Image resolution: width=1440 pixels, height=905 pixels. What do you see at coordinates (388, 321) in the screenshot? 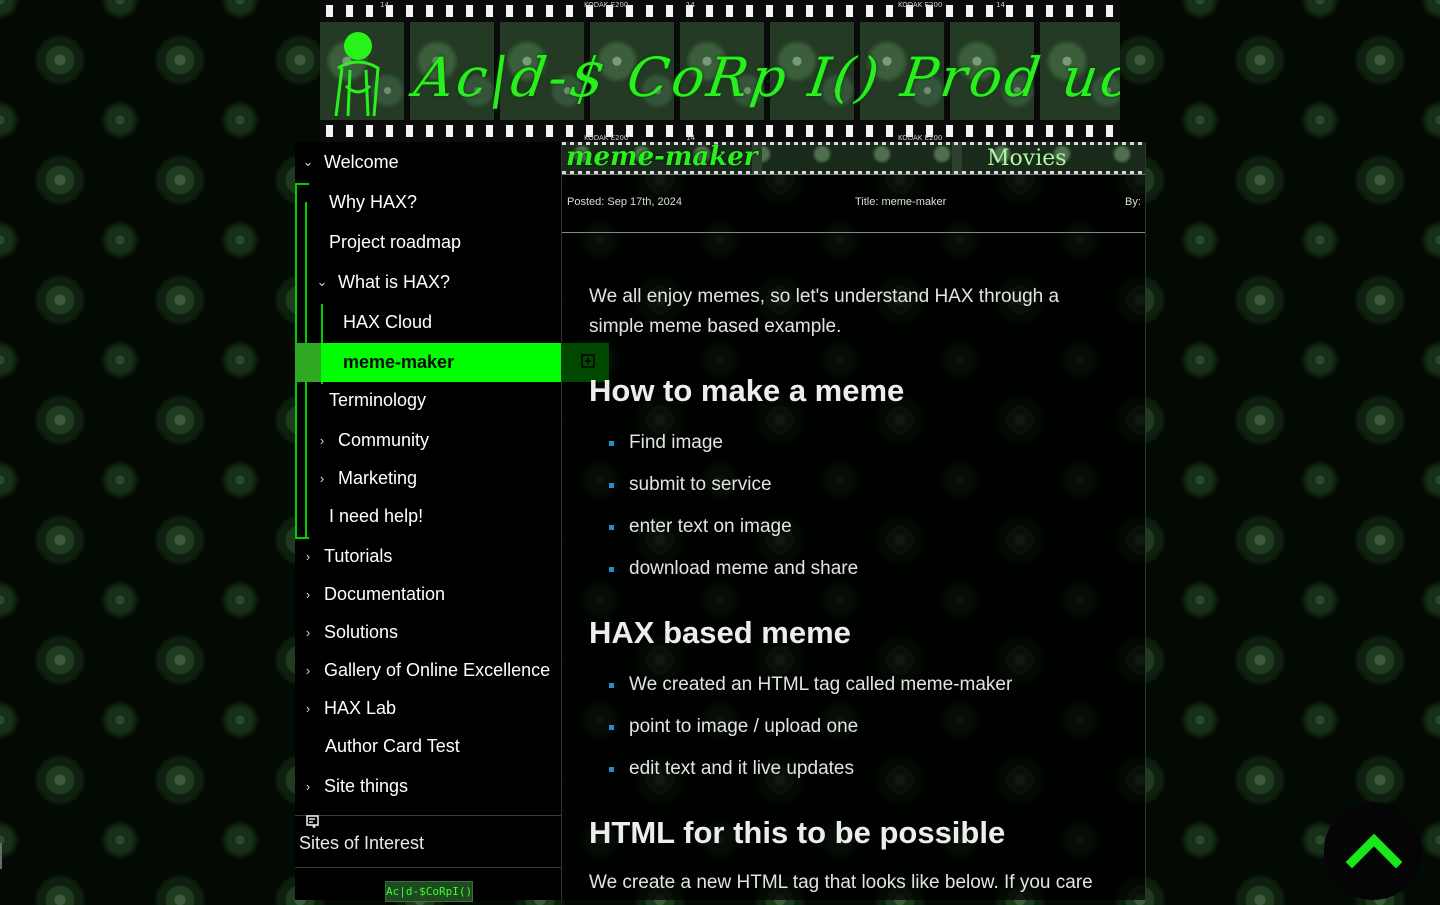
I see `nav-item-label: HAX Cloud` at bounding box center [388, 321].